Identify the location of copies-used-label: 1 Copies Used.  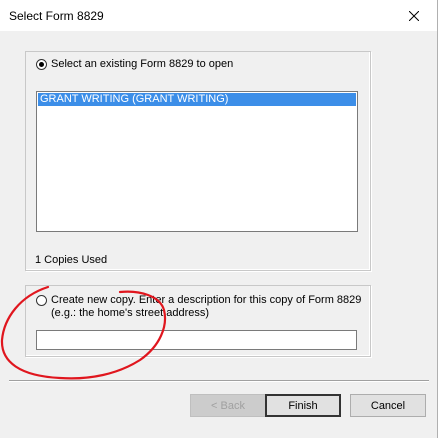
(71, 260).